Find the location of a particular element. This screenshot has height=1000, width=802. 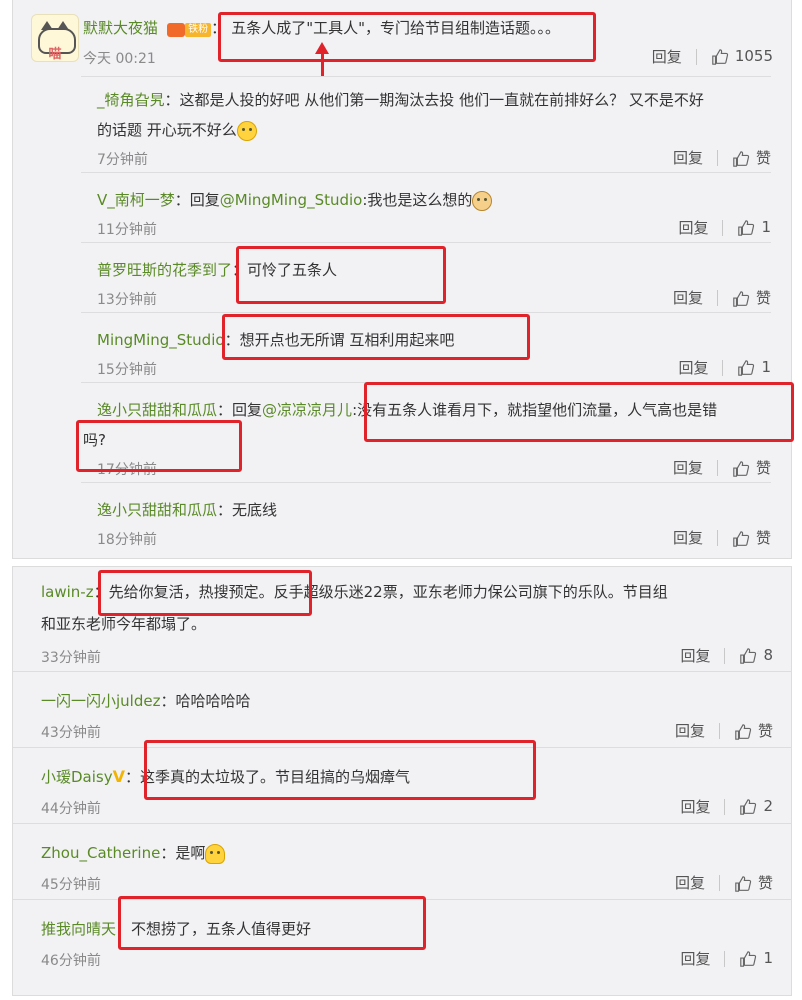

comment-item: Zhou_Catherine：是啊 45分钟前 回复 赞 is located at coordinates (402, 861).